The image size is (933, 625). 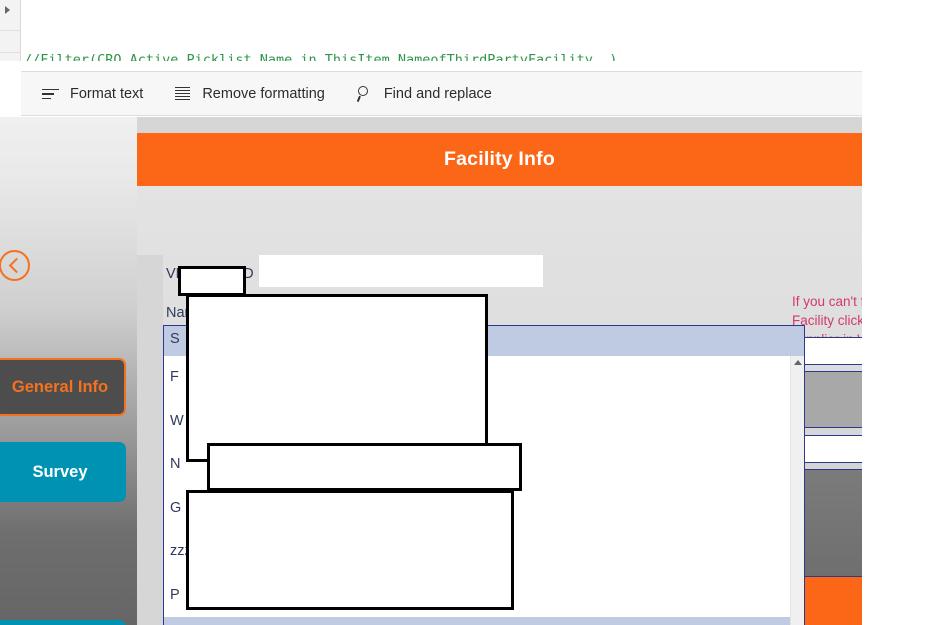 I want to click on combobox-option-label: P, so click(x=175, y=594).